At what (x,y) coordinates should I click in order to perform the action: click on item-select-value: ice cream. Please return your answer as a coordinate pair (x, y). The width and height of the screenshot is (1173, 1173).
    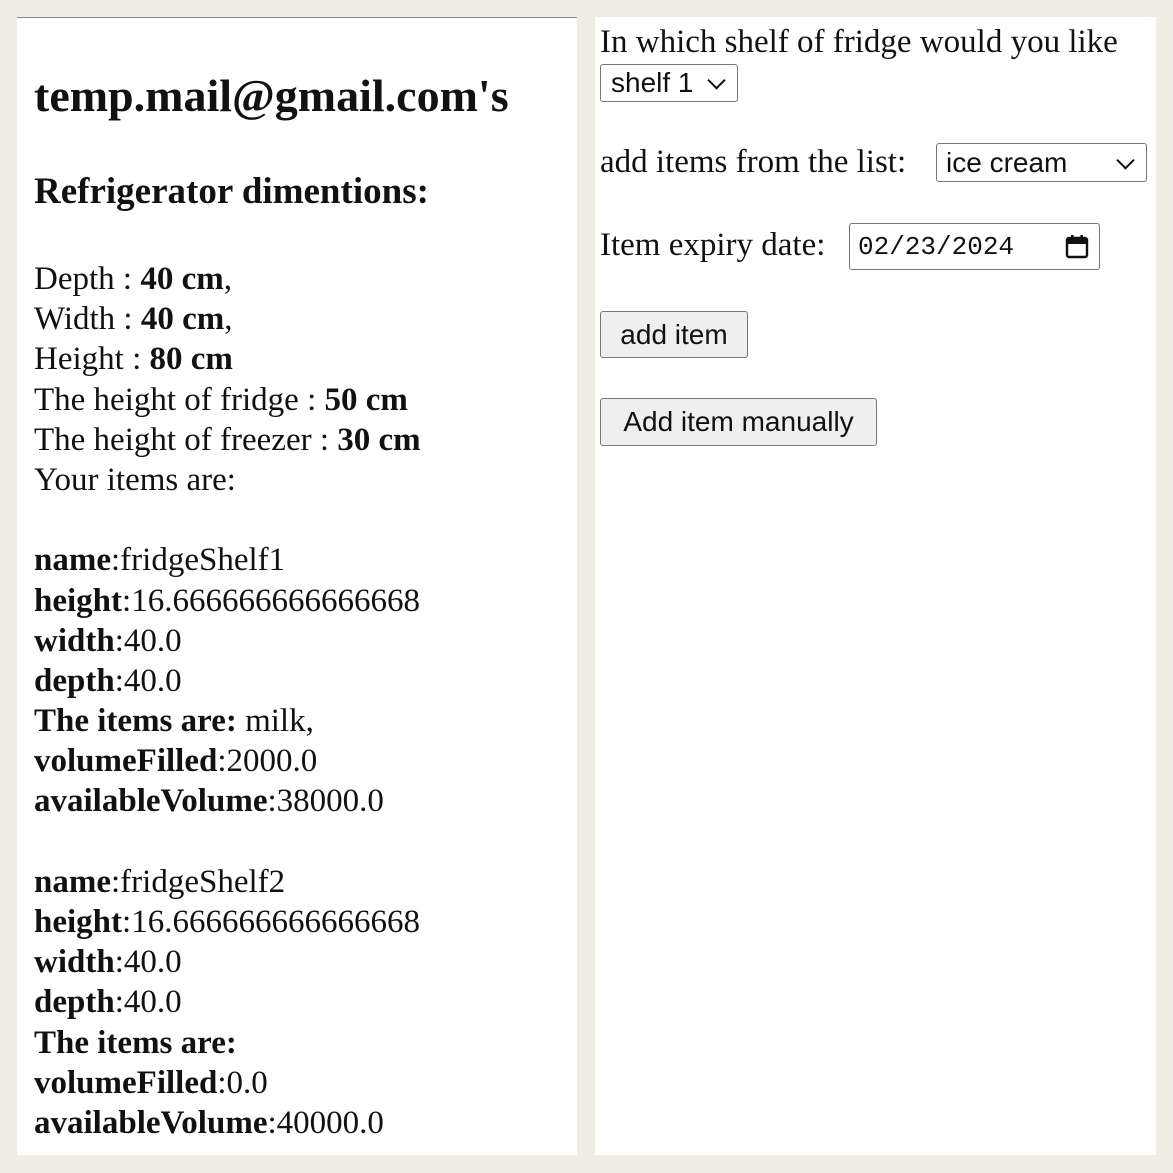
    Looking at the image, I should click on (1007, 162).